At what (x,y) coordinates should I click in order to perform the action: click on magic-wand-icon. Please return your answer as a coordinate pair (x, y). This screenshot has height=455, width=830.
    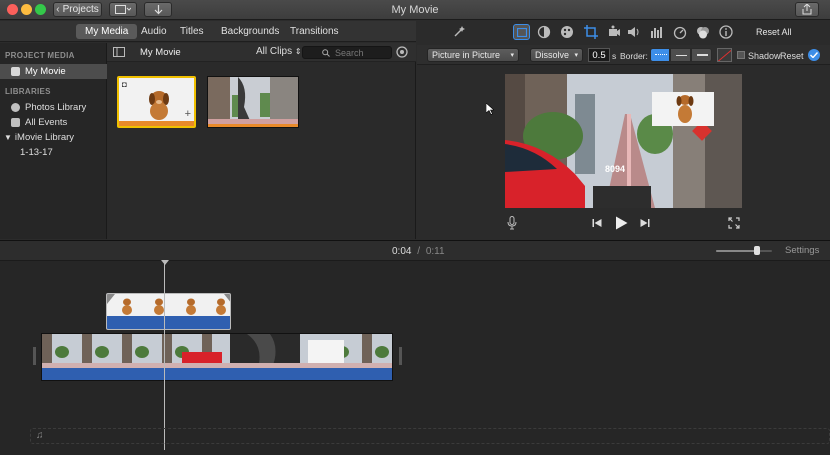
    Looking at the image, I should click on (459, 32).